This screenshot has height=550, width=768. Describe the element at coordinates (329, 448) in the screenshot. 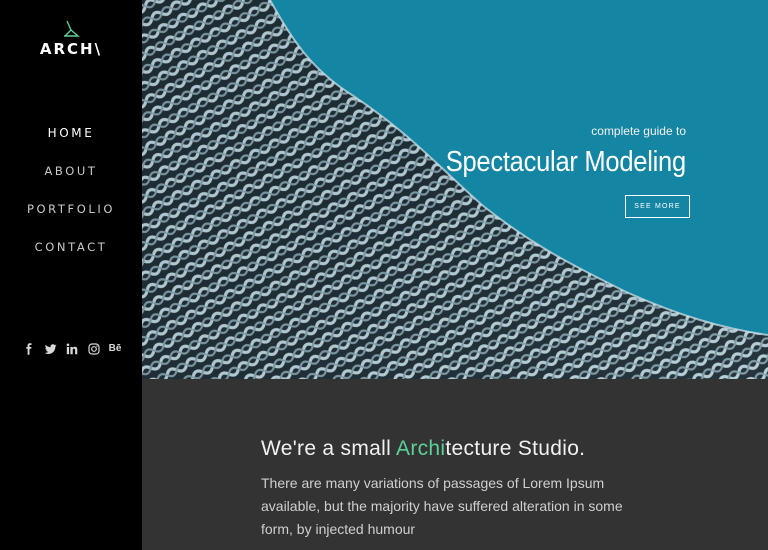

I see `about-heading-prefix: We're a small` at that location.